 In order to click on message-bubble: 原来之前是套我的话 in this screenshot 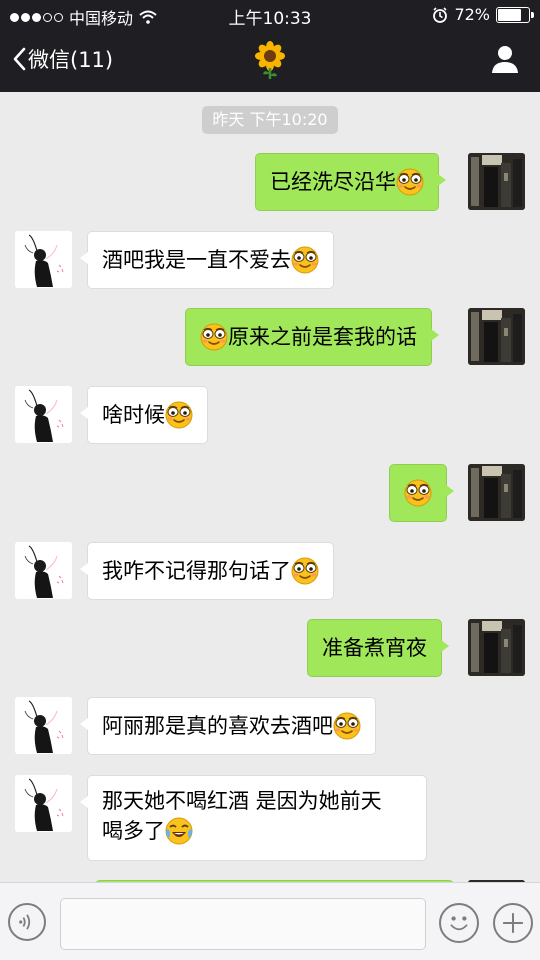, I will do `click(312, 337)`.